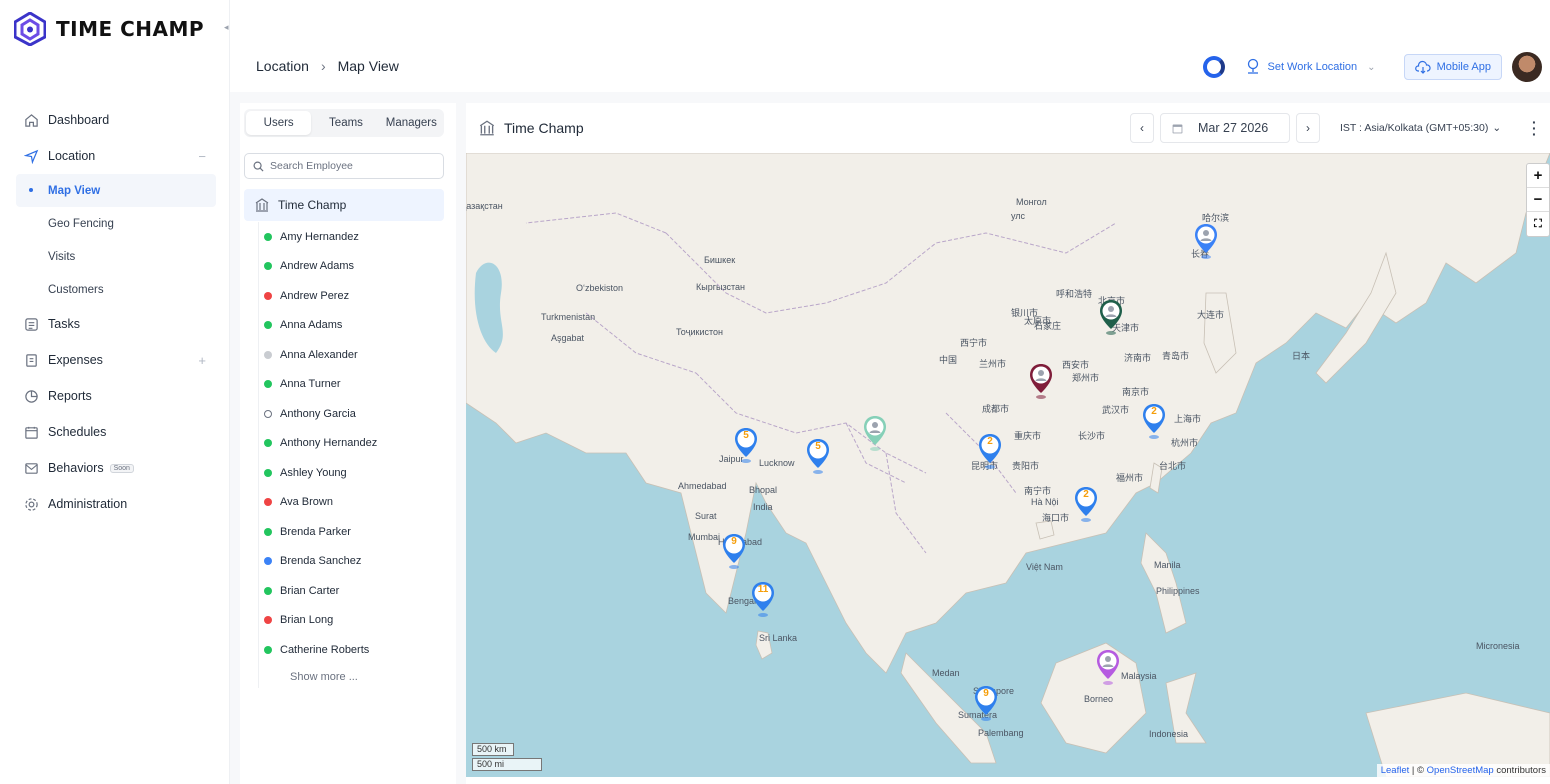 Image resolution: width=1550 pixels, height=784 pixels. What do you see at coordinates (121, 468) in the screenshot?
I see `soon-badge: Soon` at bounding box center [121, 468].